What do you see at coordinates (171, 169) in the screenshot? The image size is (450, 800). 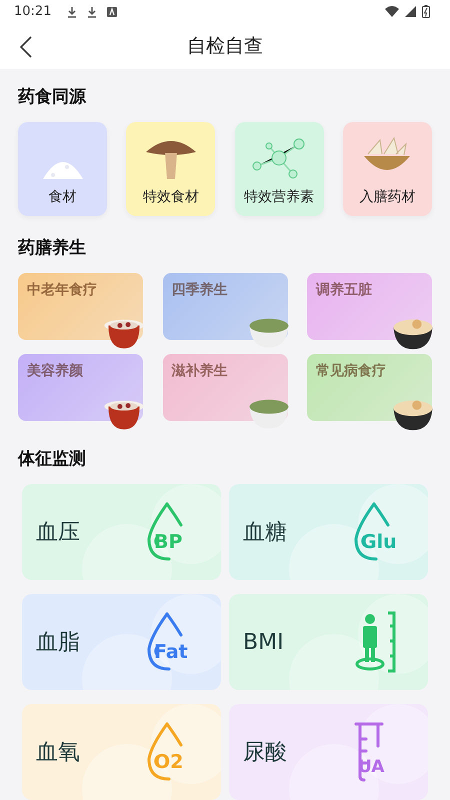 I see `category-tile: 特效食材` at bounding box center [171, 169].